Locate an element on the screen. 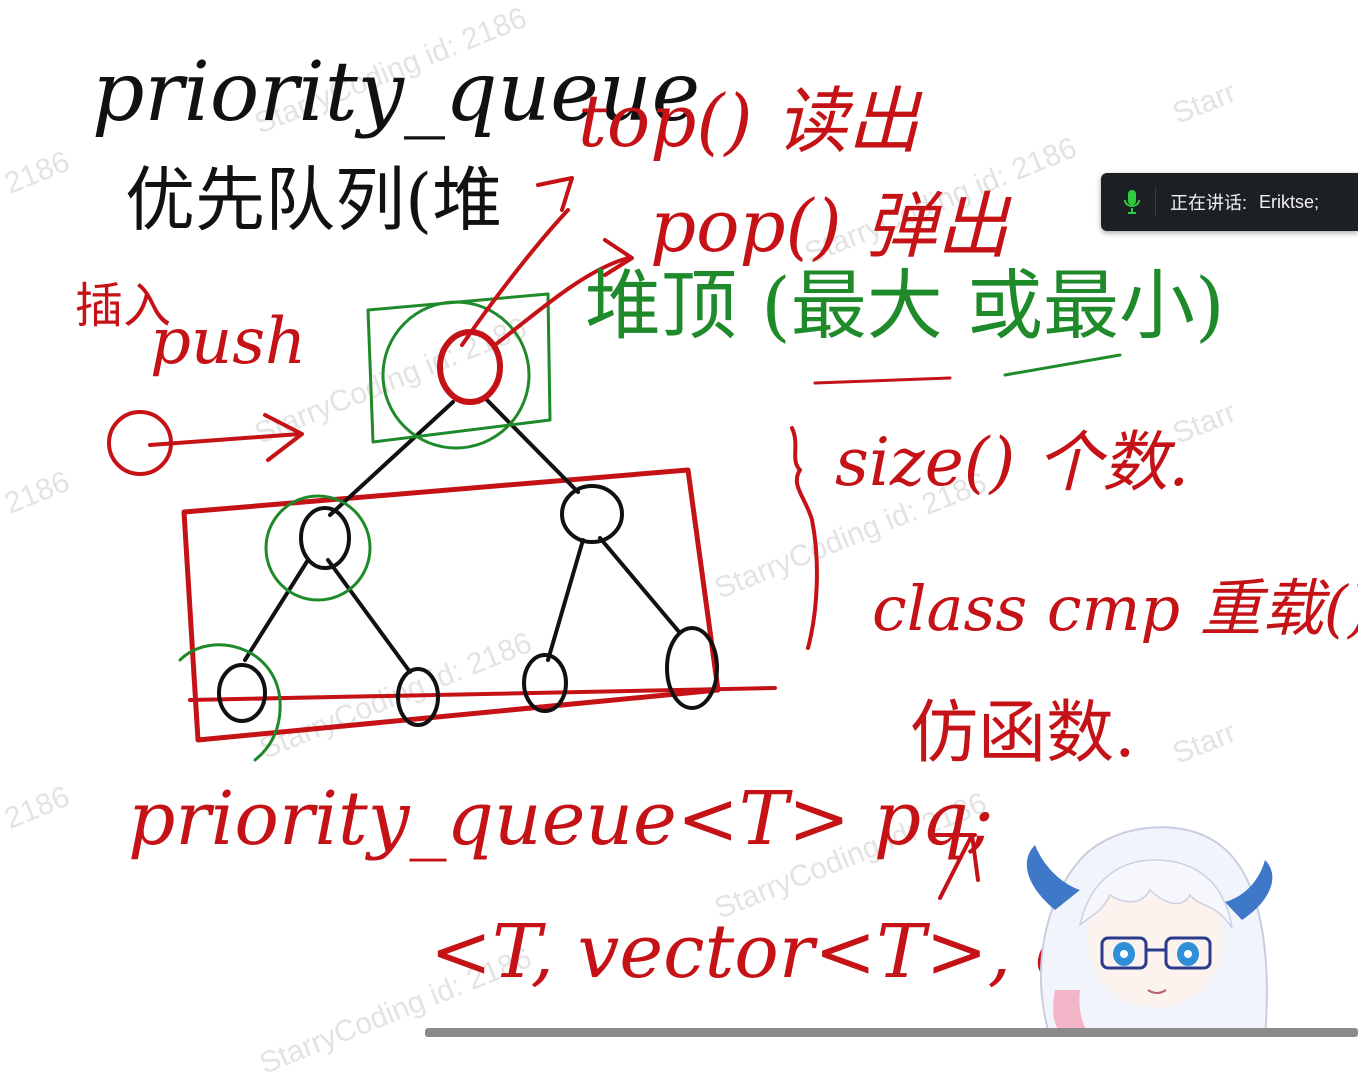 This screenshot has height=1082, width=1358. declaration-label: priority_queue<T> pq; is located at coordinates (561, 819).